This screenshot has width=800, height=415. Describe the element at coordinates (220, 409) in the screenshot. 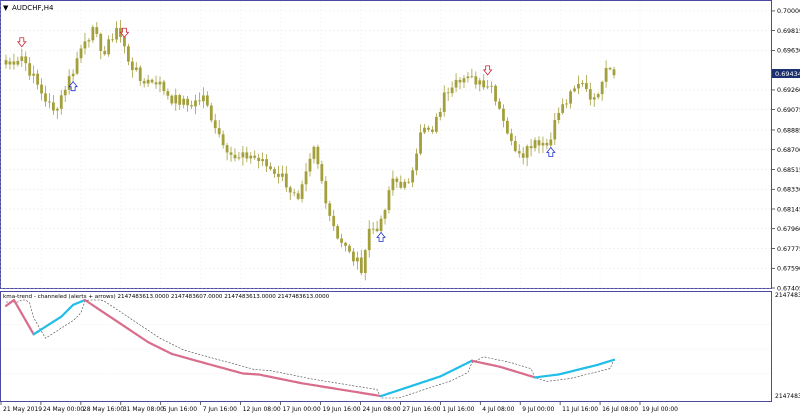

I see `time-tick-label: 7 Jun 16:00` at that location.